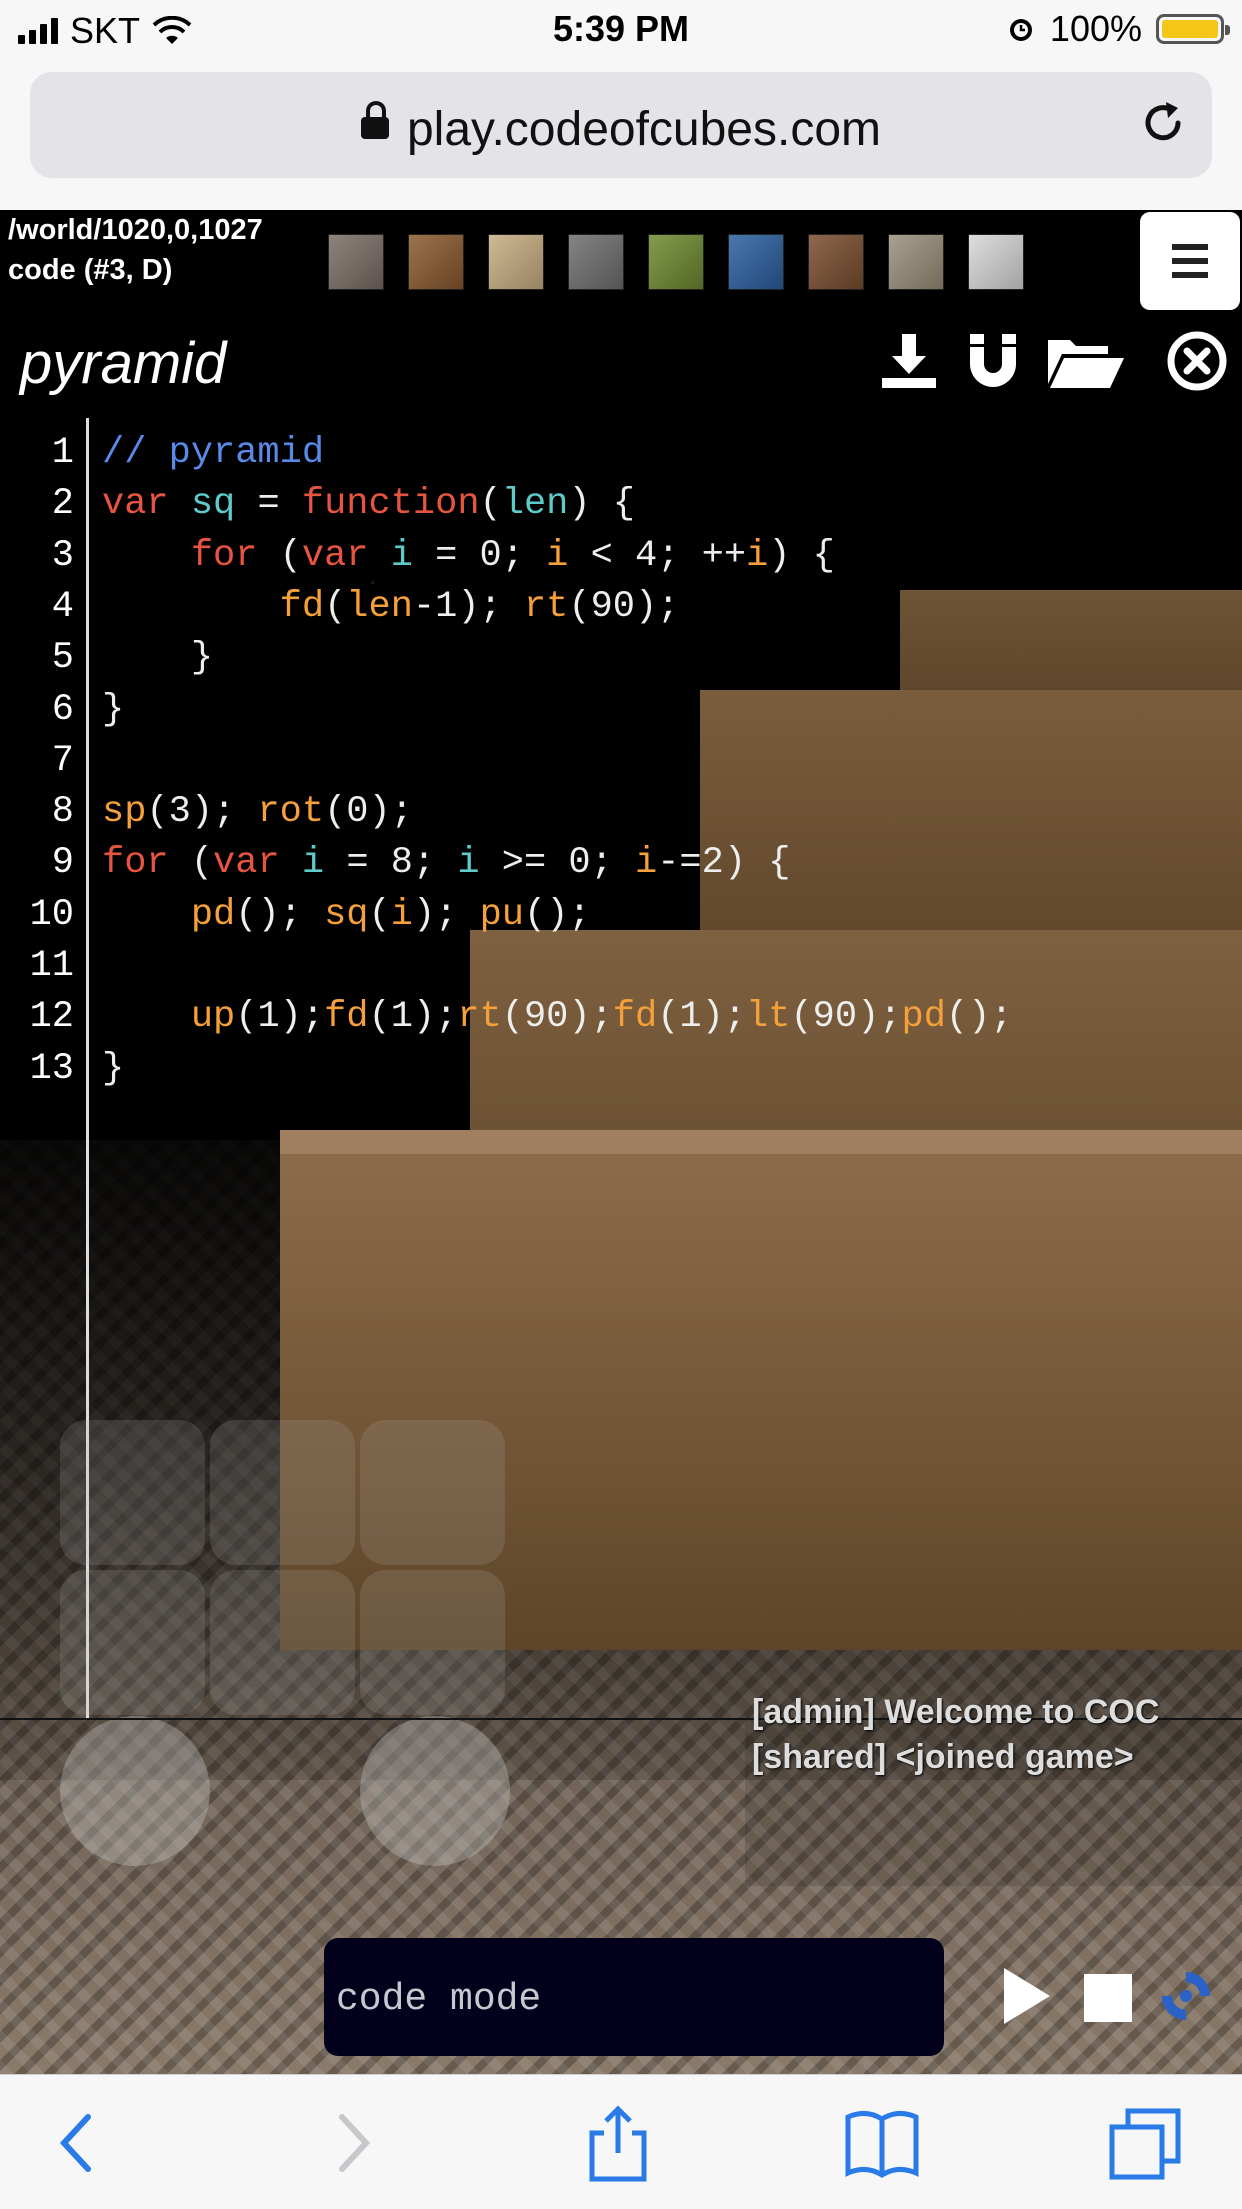  I want to click on folder-open-icon, so click(1086, 361).